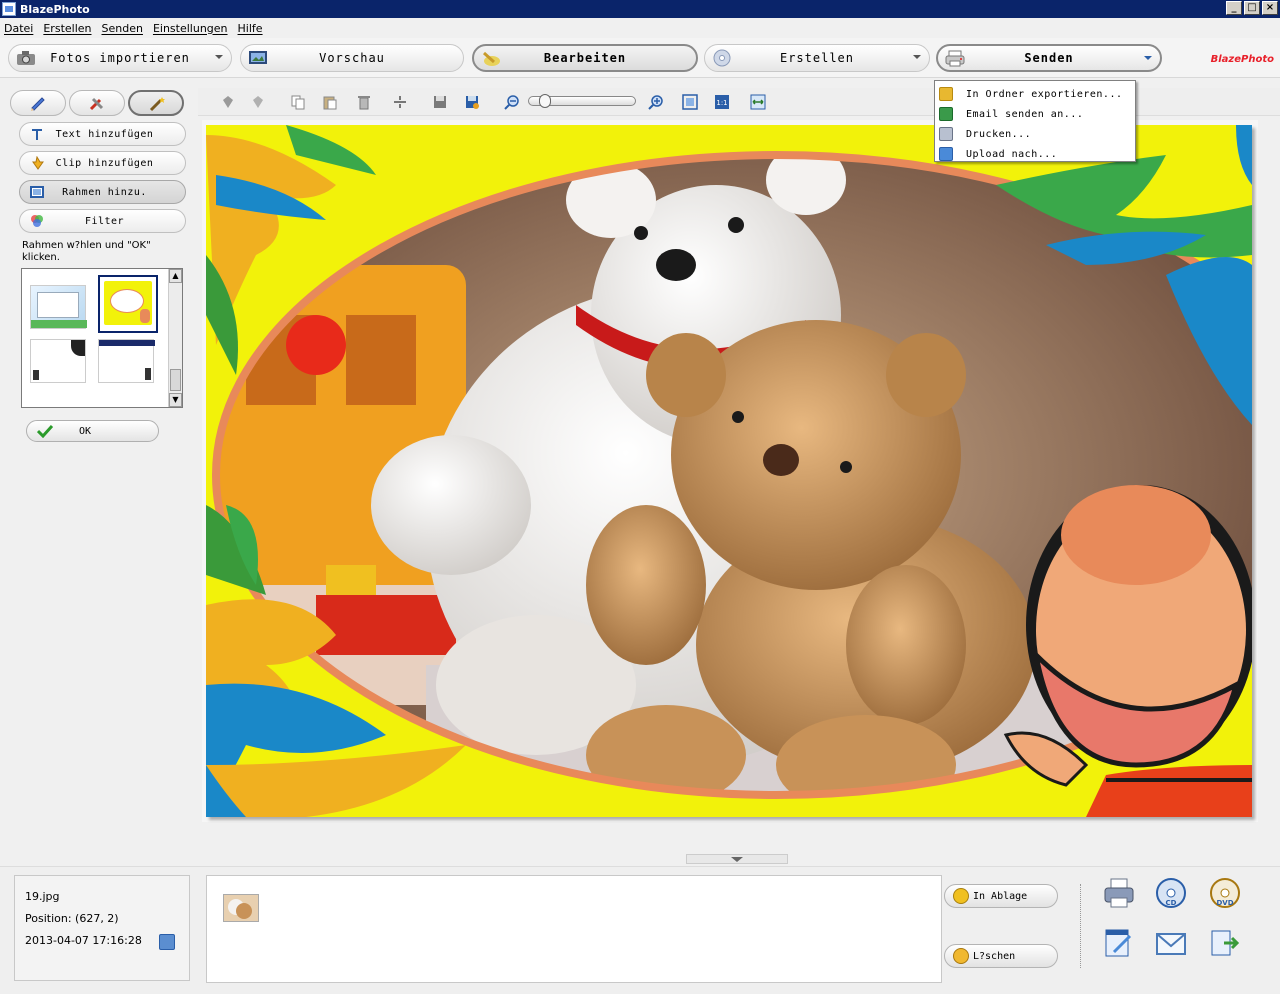  What do you see at coordinates (258, 57) in the screenshot?
I see `monitor-icon` at bounding box center [258, 57].